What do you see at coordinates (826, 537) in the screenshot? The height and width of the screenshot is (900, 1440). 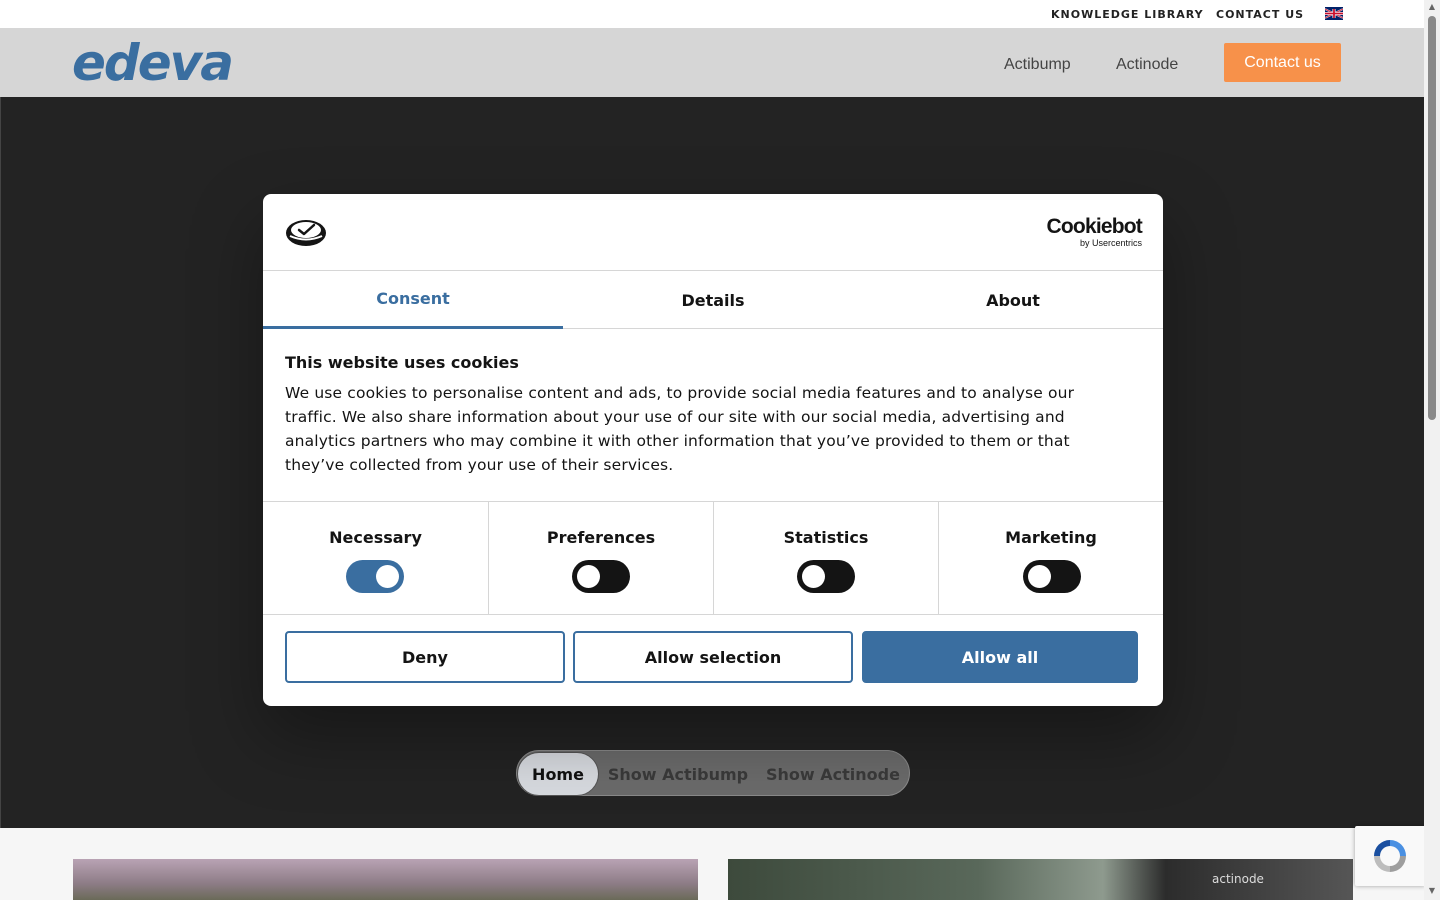 I see `category-label: Statistics` at bounding box center [826, 537].